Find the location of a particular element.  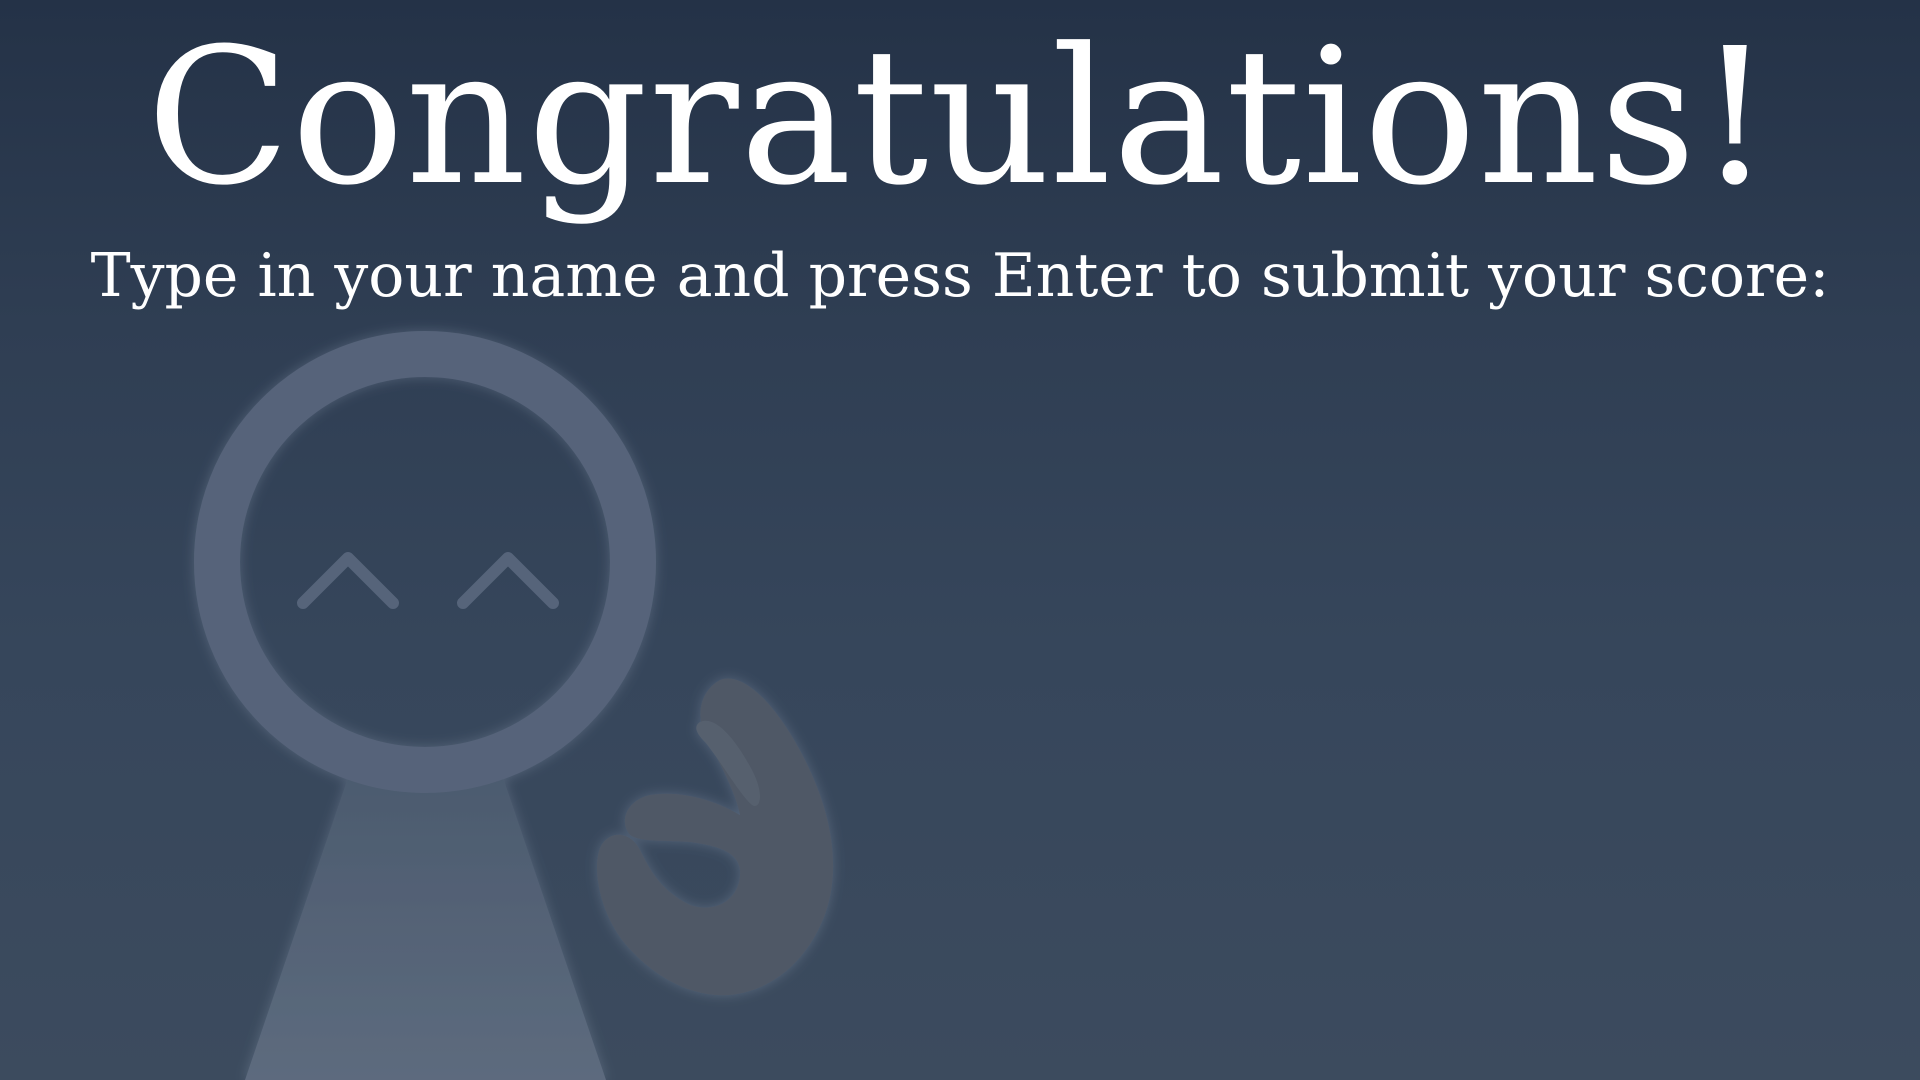

happy-eyes-icon is located at coordinates (428, 580).